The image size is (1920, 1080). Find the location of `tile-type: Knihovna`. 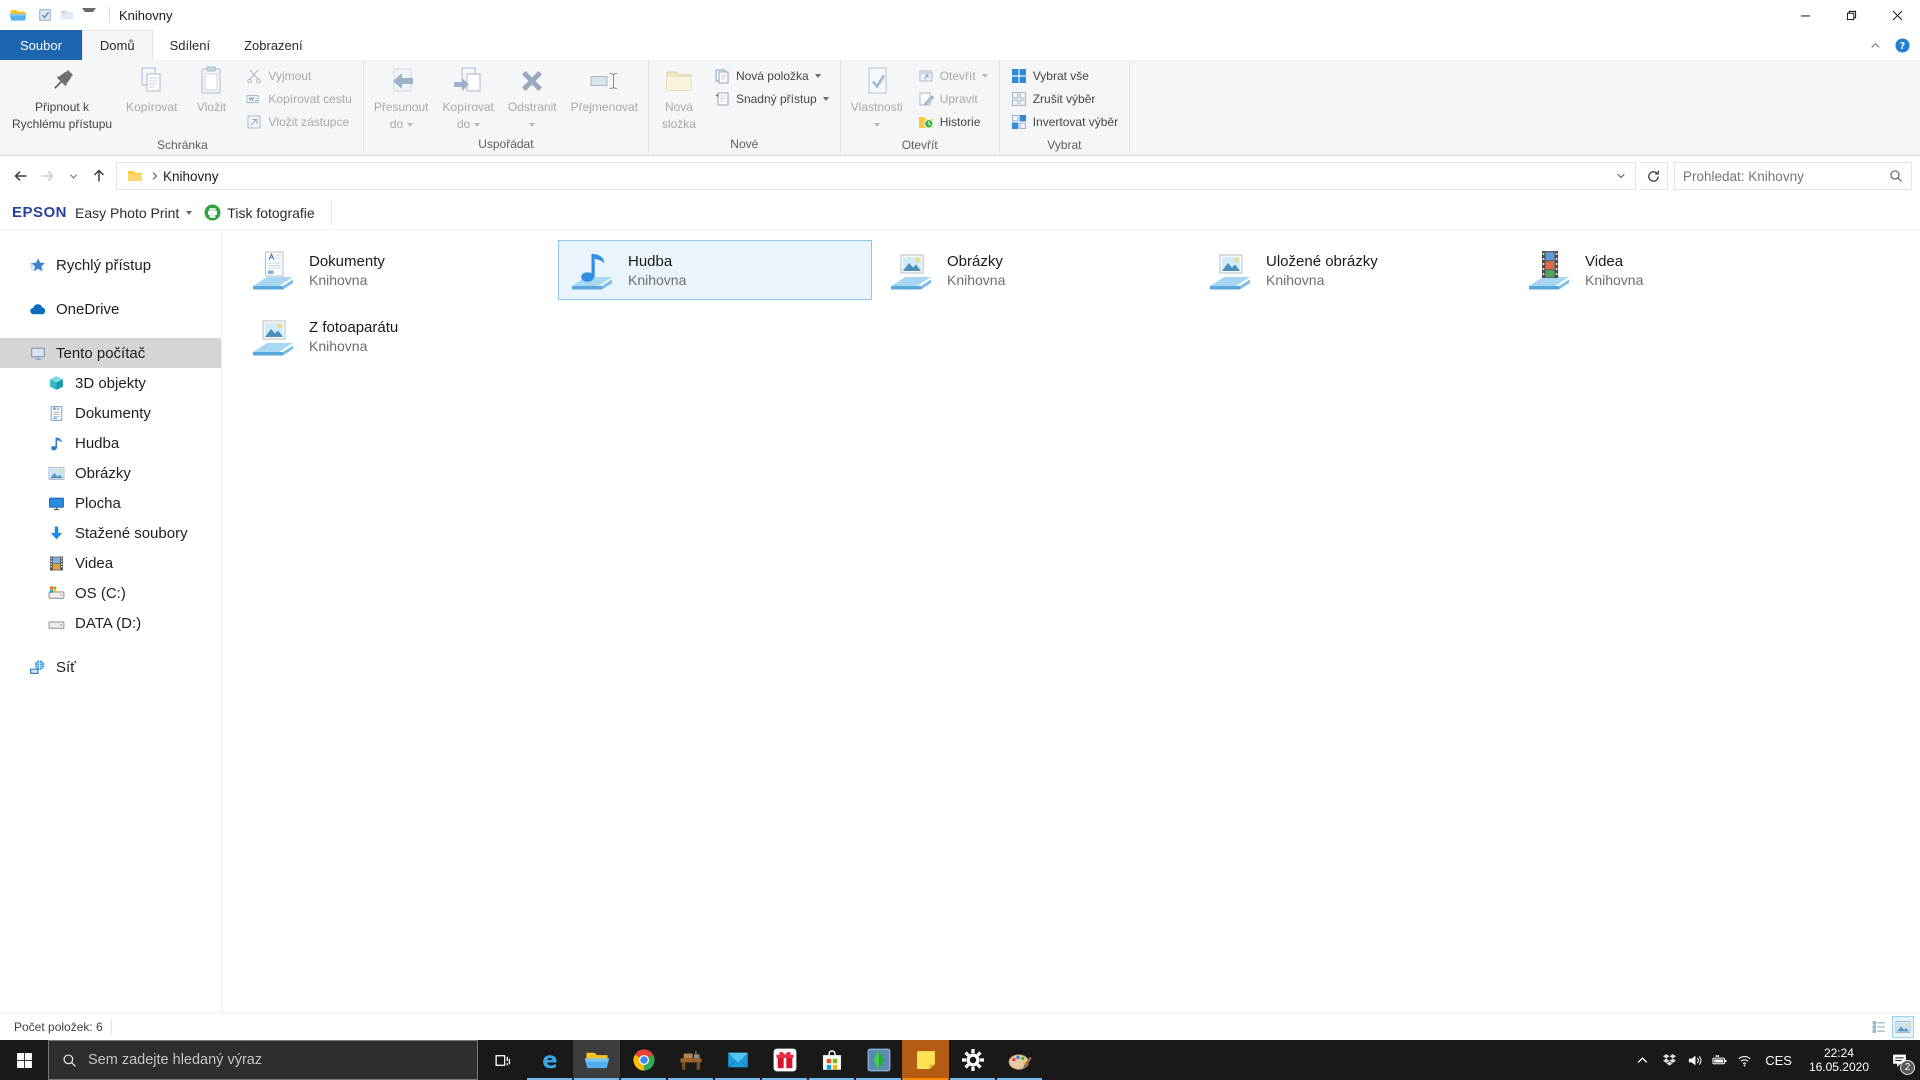

tile-type: Knihovna is located at coordinates (1614, 279).